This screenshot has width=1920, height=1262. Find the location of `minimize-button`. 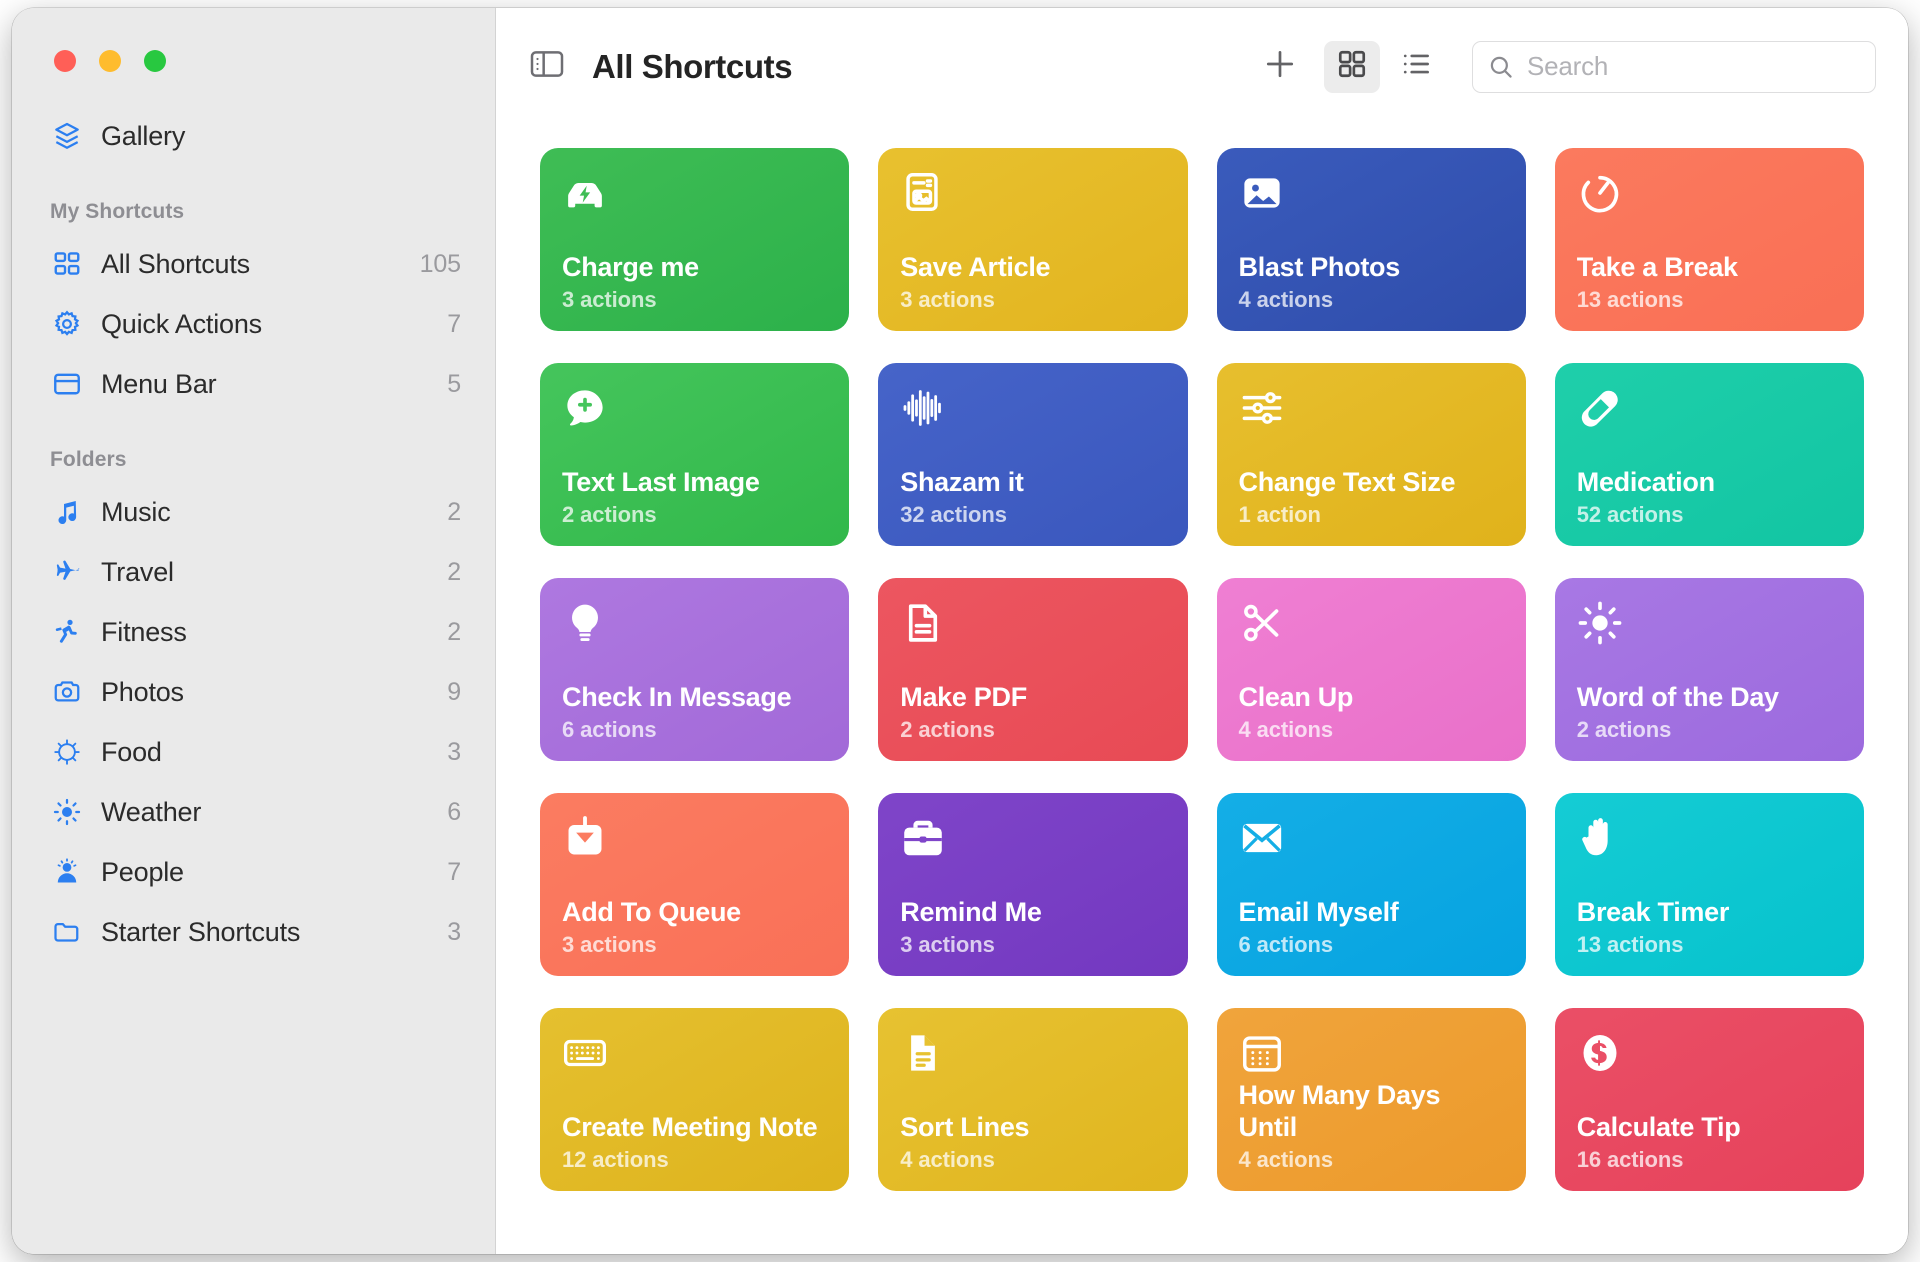

minimize-button is located at coordinates (110, 61).